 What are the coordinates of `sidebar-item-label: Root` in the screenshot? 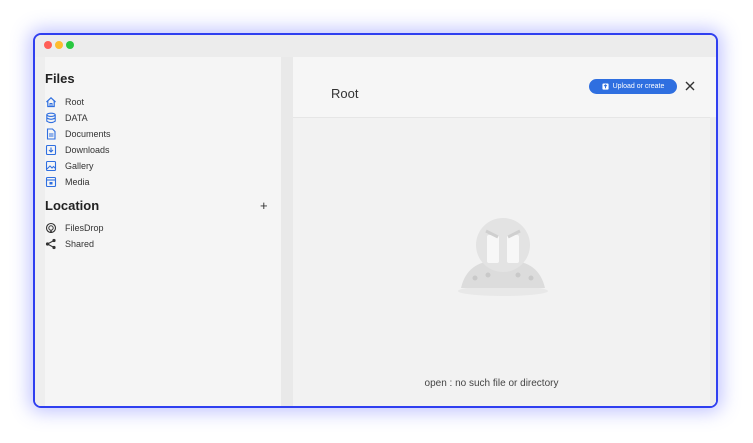 It's located at (75, 102).